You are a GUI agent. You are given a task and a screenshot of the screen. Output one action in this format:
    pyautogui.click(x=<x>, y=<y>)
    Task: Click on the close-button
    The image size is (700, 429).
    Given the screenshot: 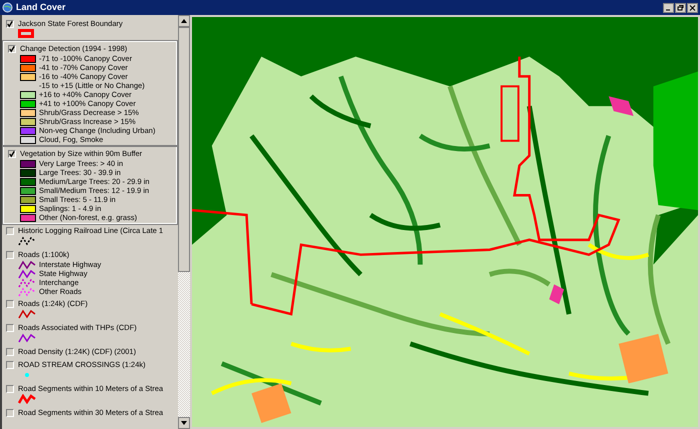 What is the action you would take?
    pyautogui.click(x=692, y=7)
    